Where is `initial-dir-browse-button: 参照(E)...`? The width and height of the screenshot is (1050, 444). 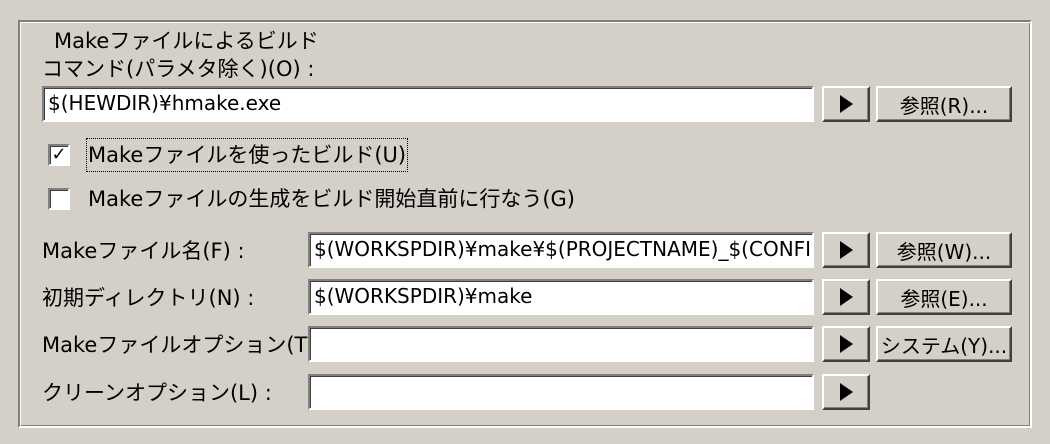 initial-dir-browse-button: 参照(E)... is located at coordinates (944, 297).